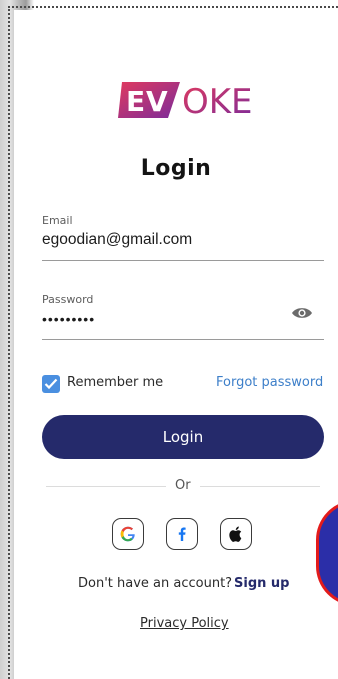 This screenshot has height=679, width=338. What do you see at coordinates (260, 486) in the screenshot?
I see `divider-right` at bounding box center [260, 486].